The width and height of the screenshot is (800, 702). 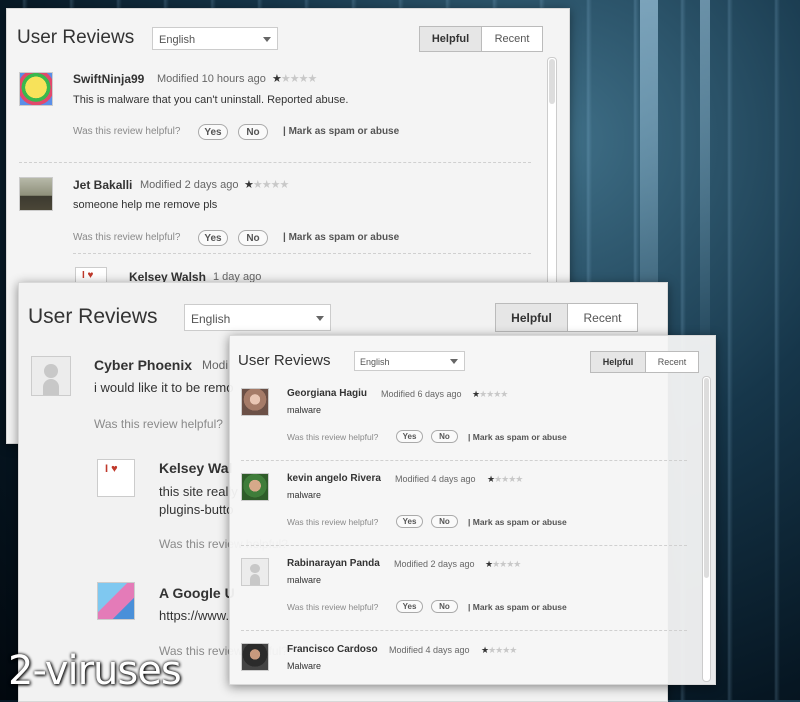 What do you see at coordinates (705, 190) in the screenshot?
I see `background-light-beam` at bounding box center [705, 190].